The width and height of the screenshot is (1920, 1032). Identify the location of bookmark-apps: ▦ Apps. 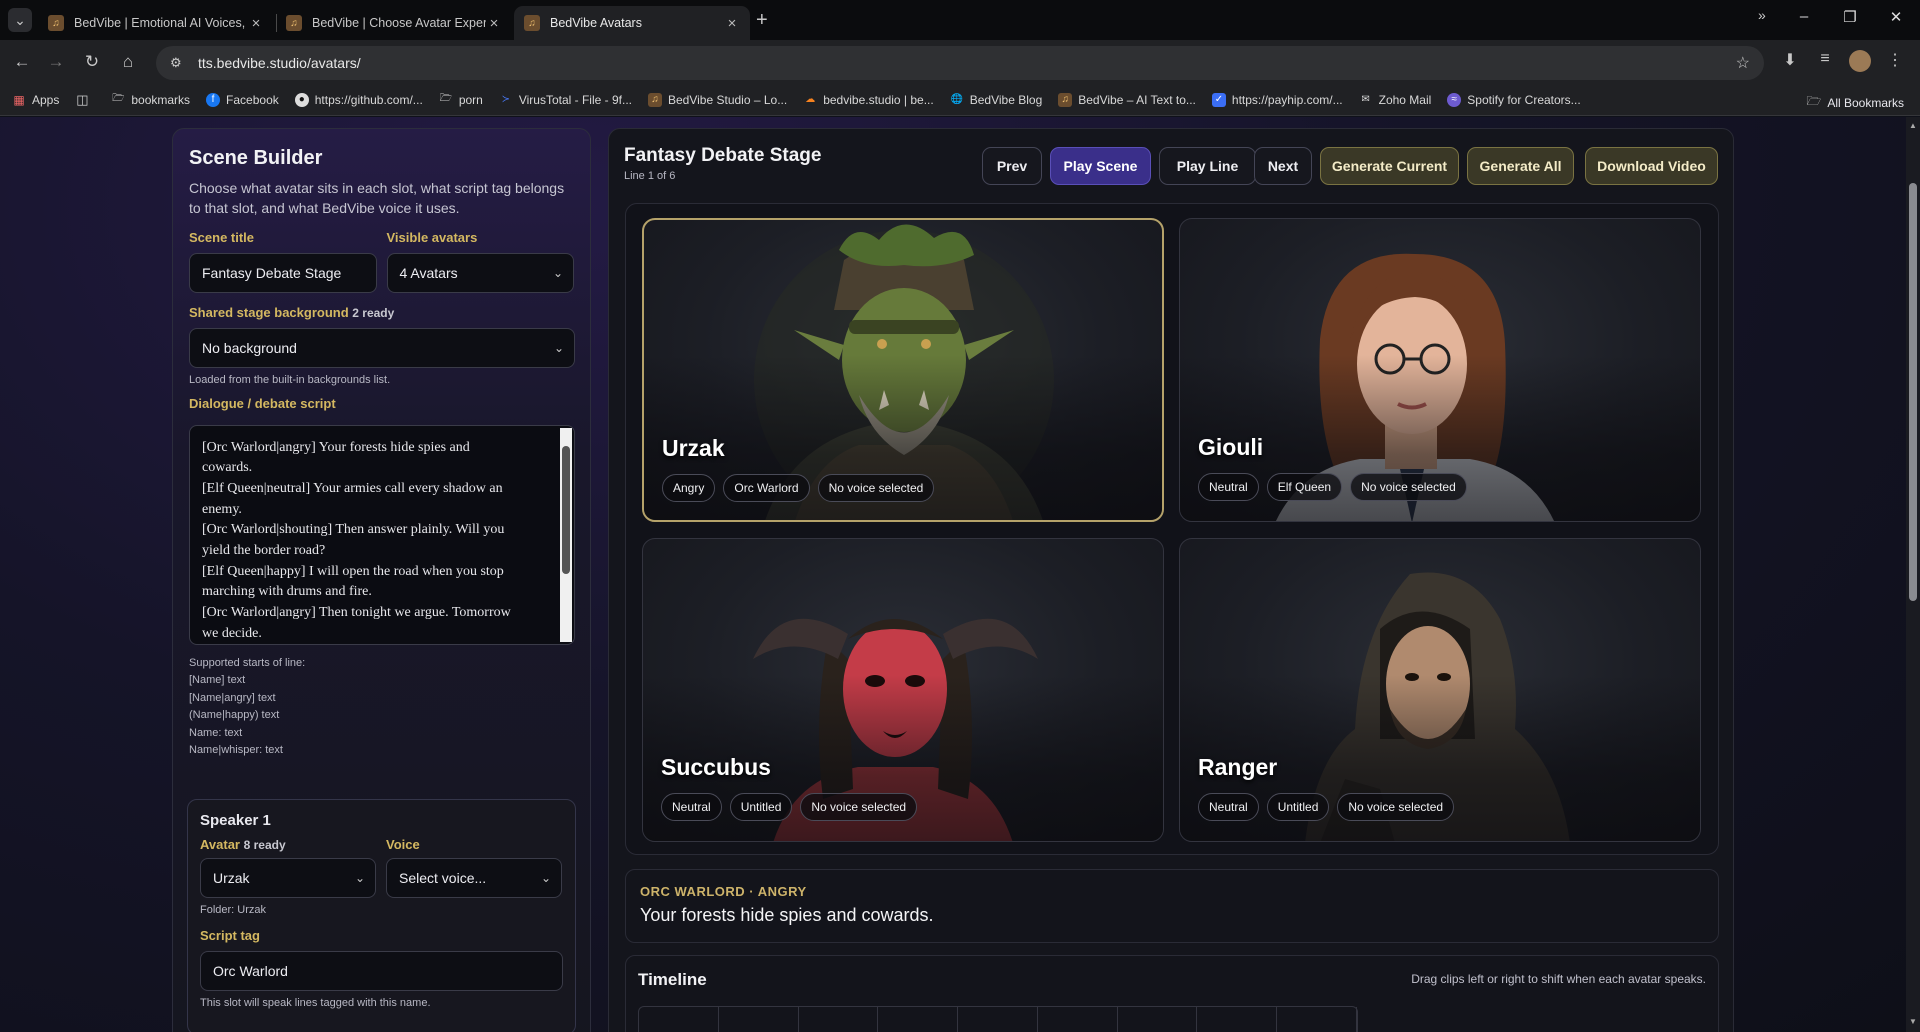
(35, 100).